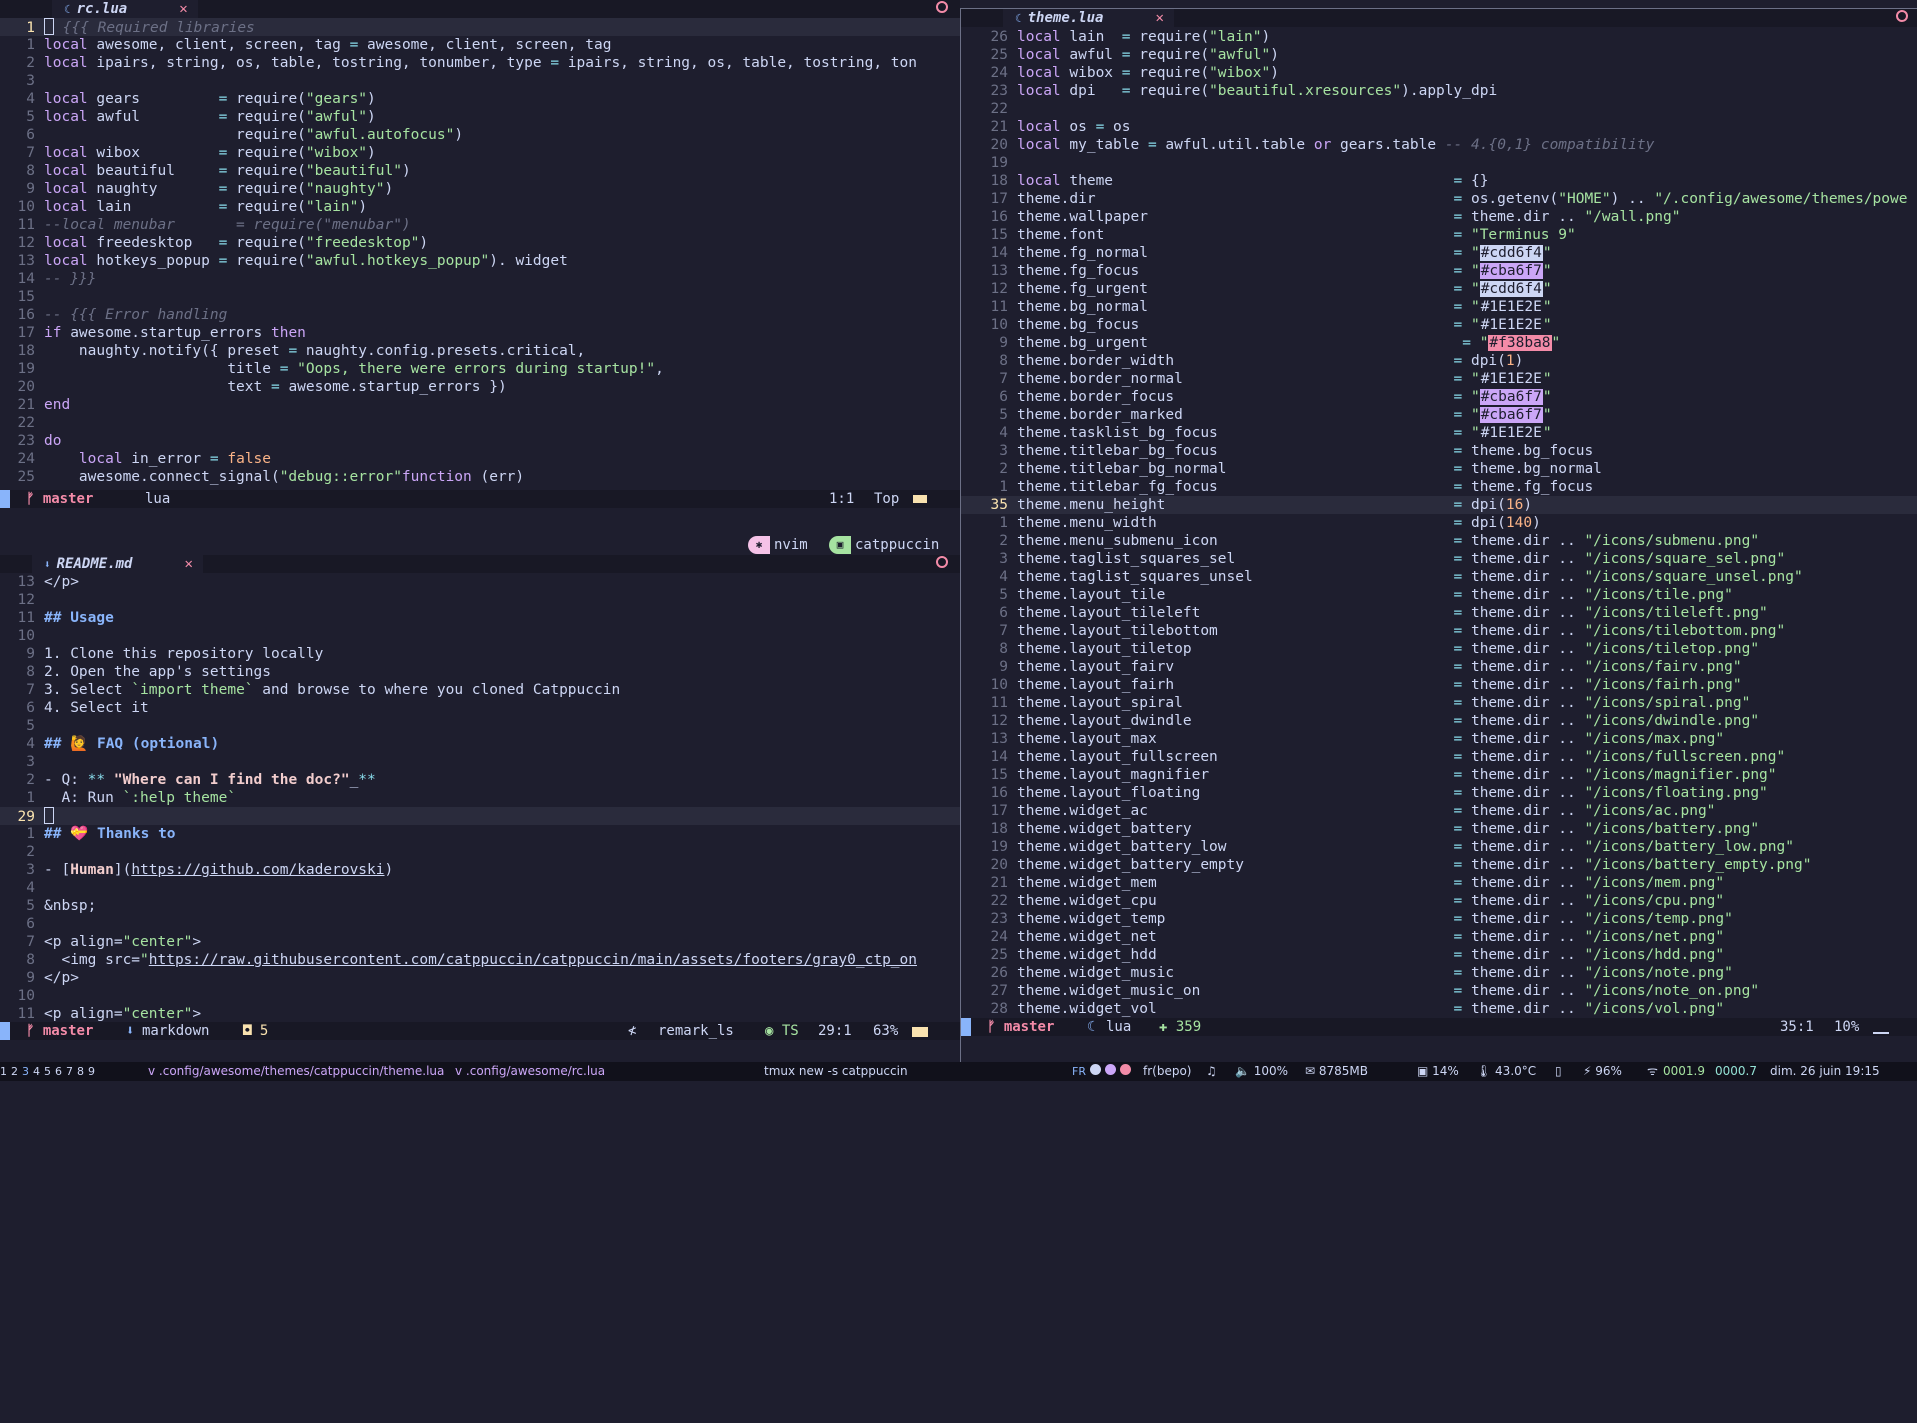 The image size is (1917, 1423). Describe the element at coordinates (480, 618) in the screenshot. I see `code-line: 11 ## Usage` at that location.